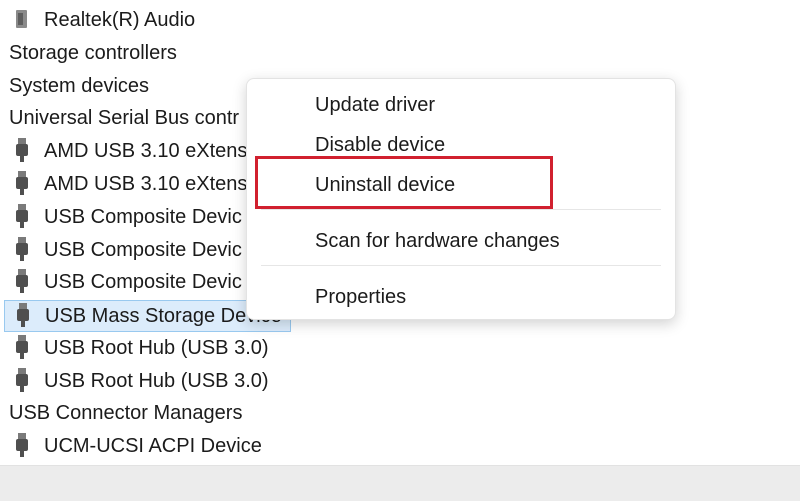  Describe the element at coordinates (375, 105) in the screenshot. I see `menu-item-update-driver: Update driver` at that location.